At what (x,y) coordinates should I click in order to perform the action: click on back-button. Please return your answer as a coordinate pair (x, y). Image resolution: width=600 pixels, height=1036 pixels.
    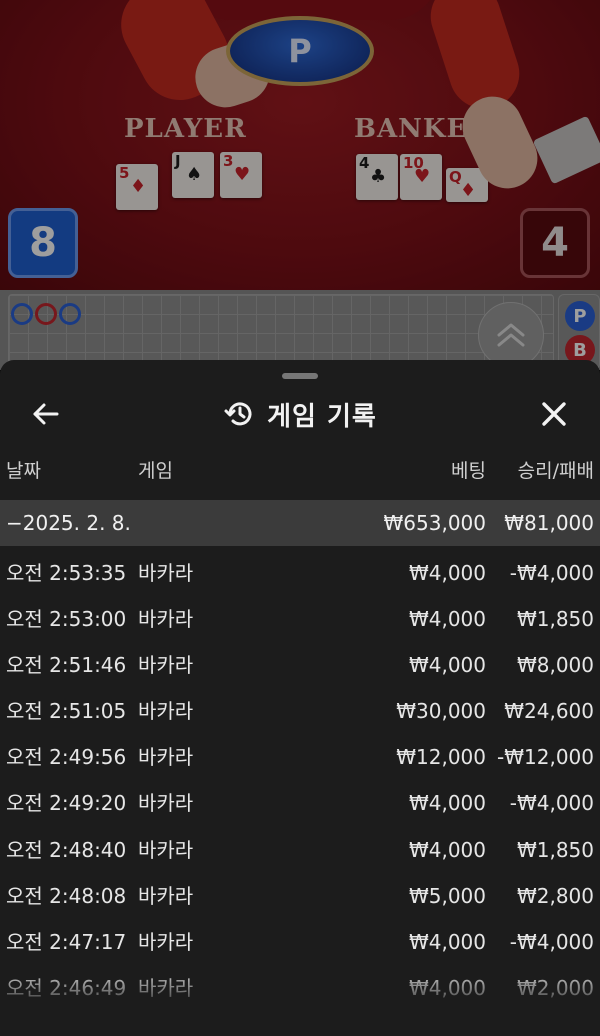
    Looking at the image, I should click on (46, 414).